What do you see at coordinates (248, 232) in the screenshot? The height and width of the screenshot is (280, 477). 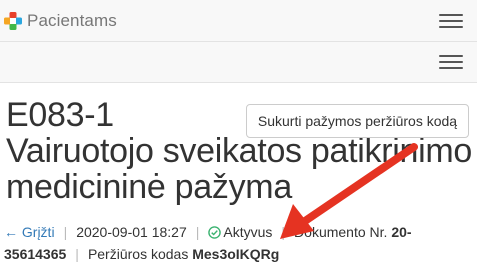 I see `status-text: Aktyvus` at bounding box center [248, 232].